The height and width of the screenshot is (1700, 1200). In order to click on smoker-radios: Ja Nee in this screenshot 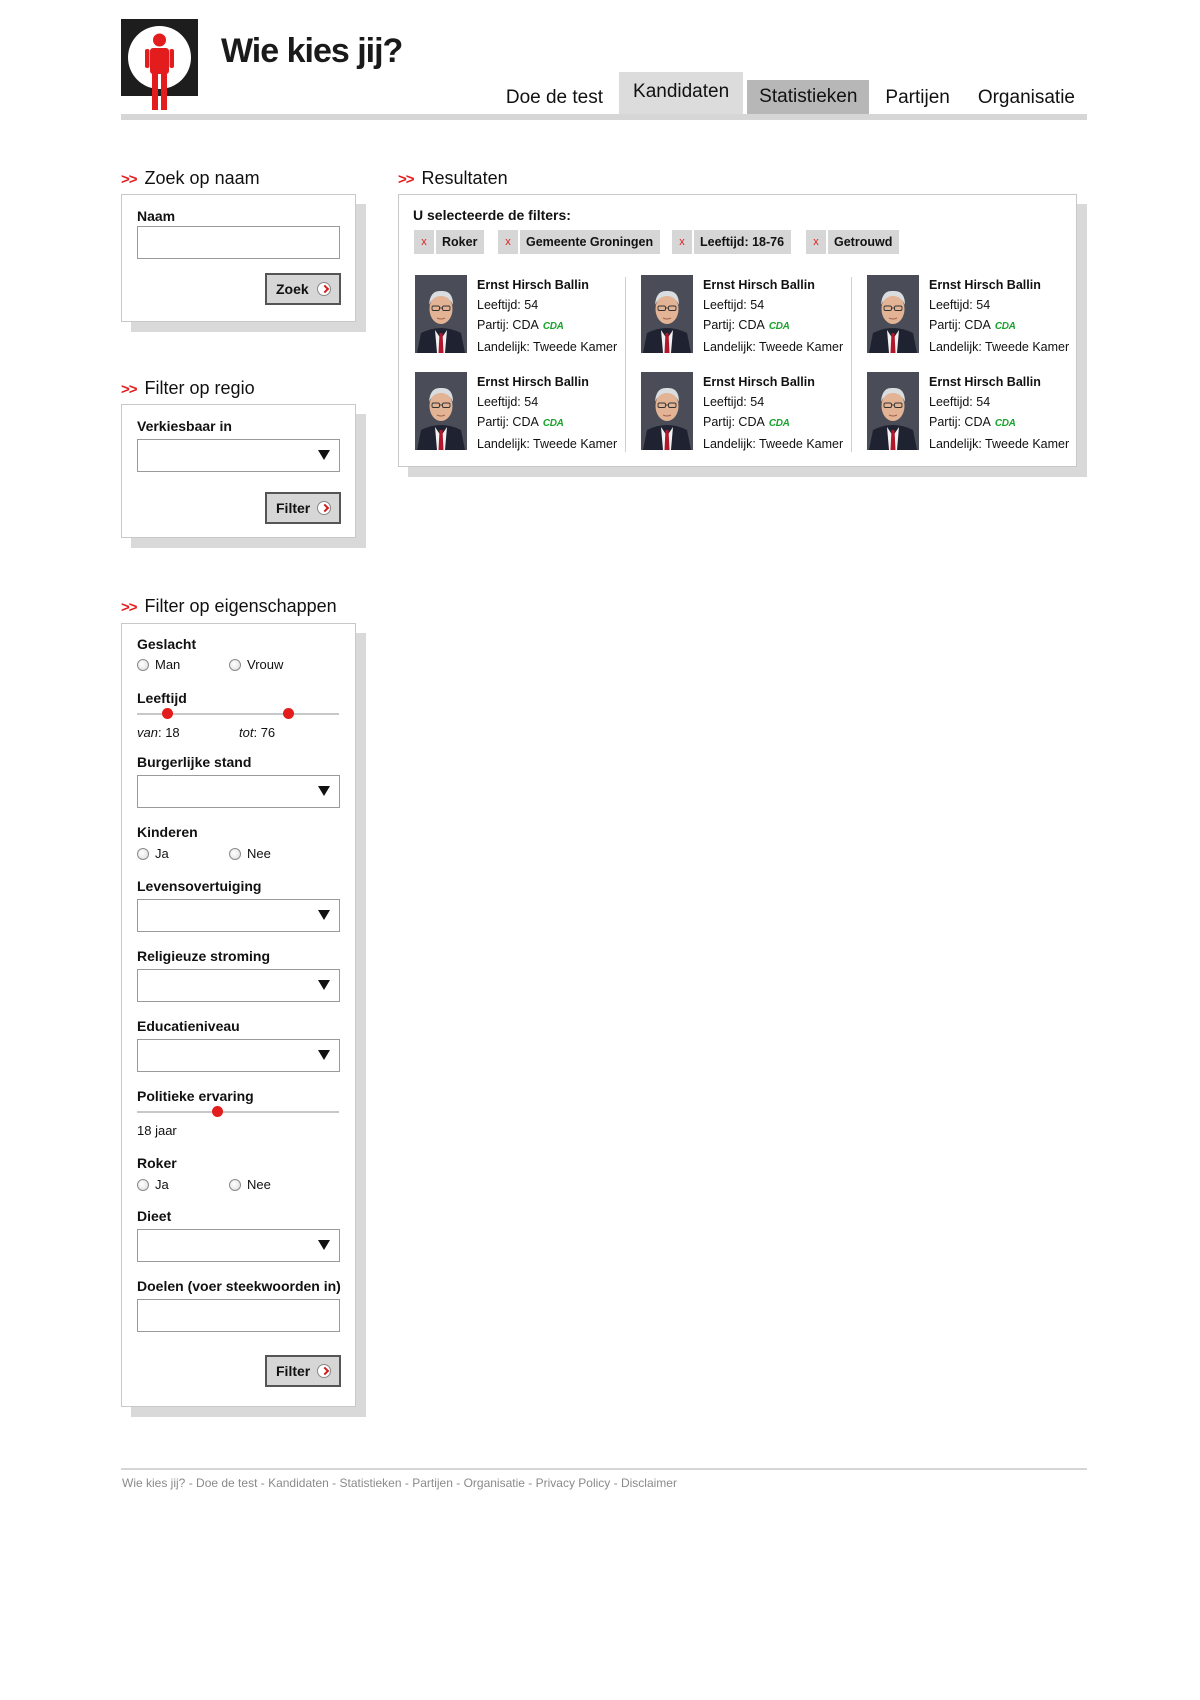, I will do `click(229, 1184)`.